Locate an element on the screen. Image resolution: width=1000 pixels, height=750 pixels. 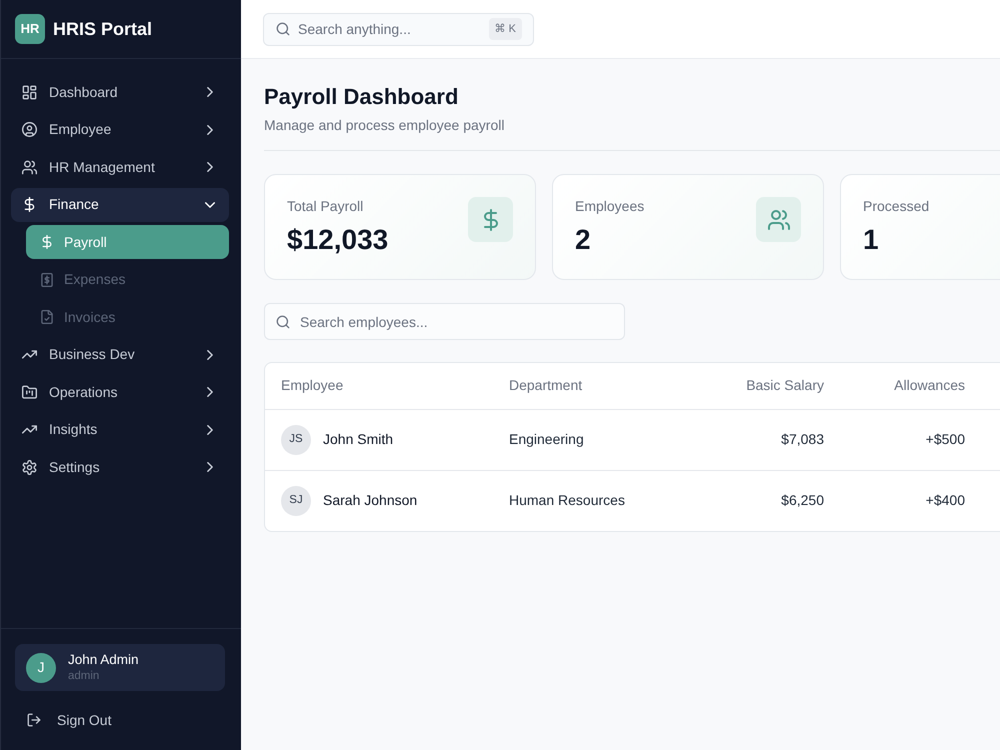
stat-value: $12,033 is located at coordinates (337, 240).